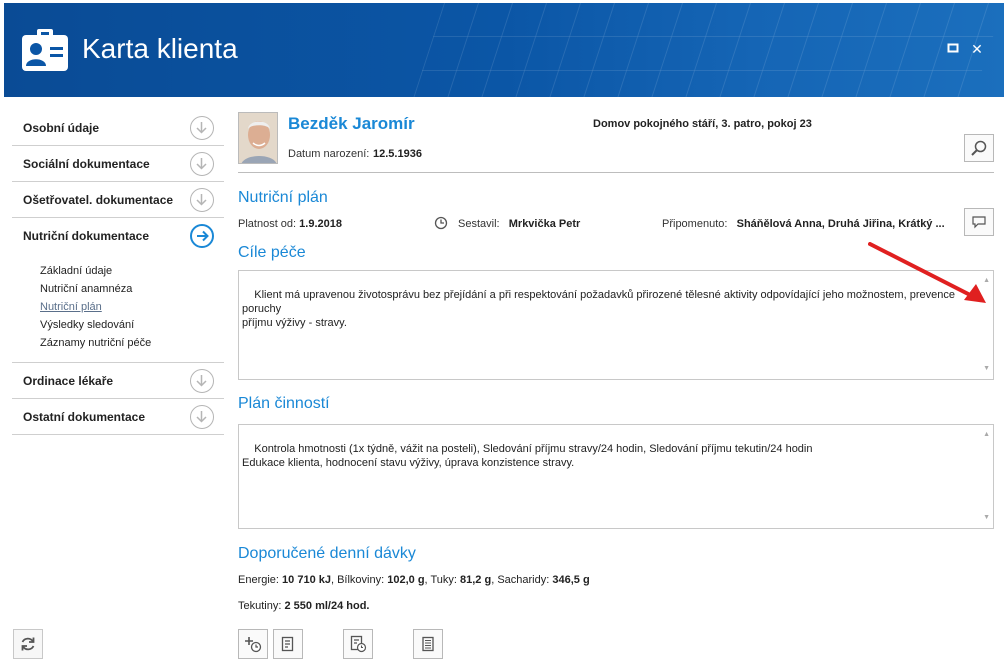  I want to click on refresh-button, so click(28, 644).